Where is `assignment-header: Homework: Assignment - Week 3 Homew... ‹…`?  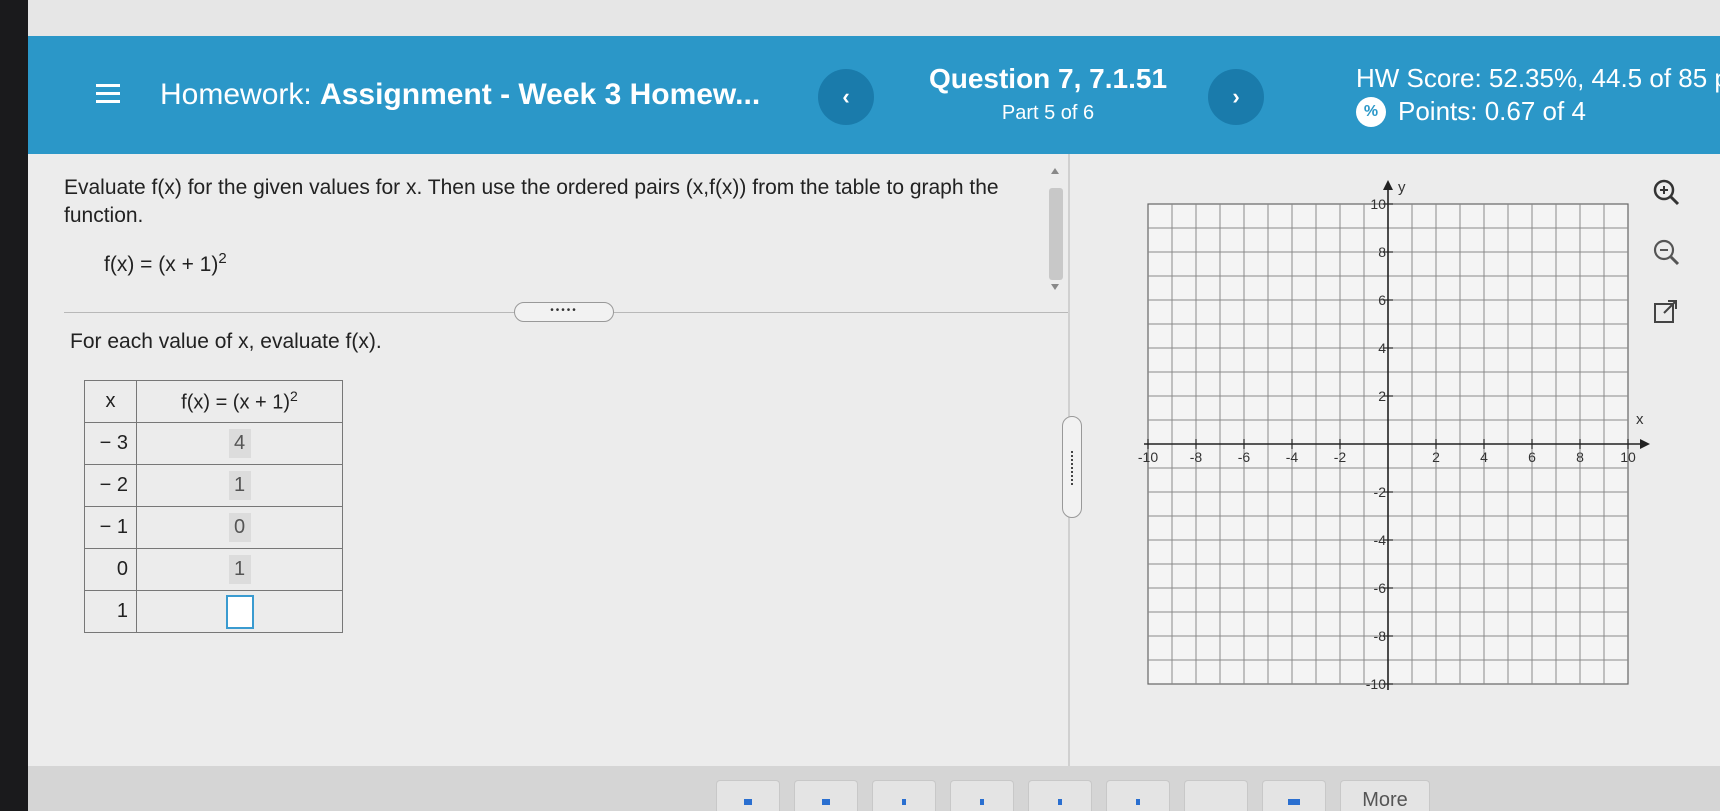 assignment-header: Homework: Assignment - Week 3 Homew... ‹… is located at coordinates (874, 95).